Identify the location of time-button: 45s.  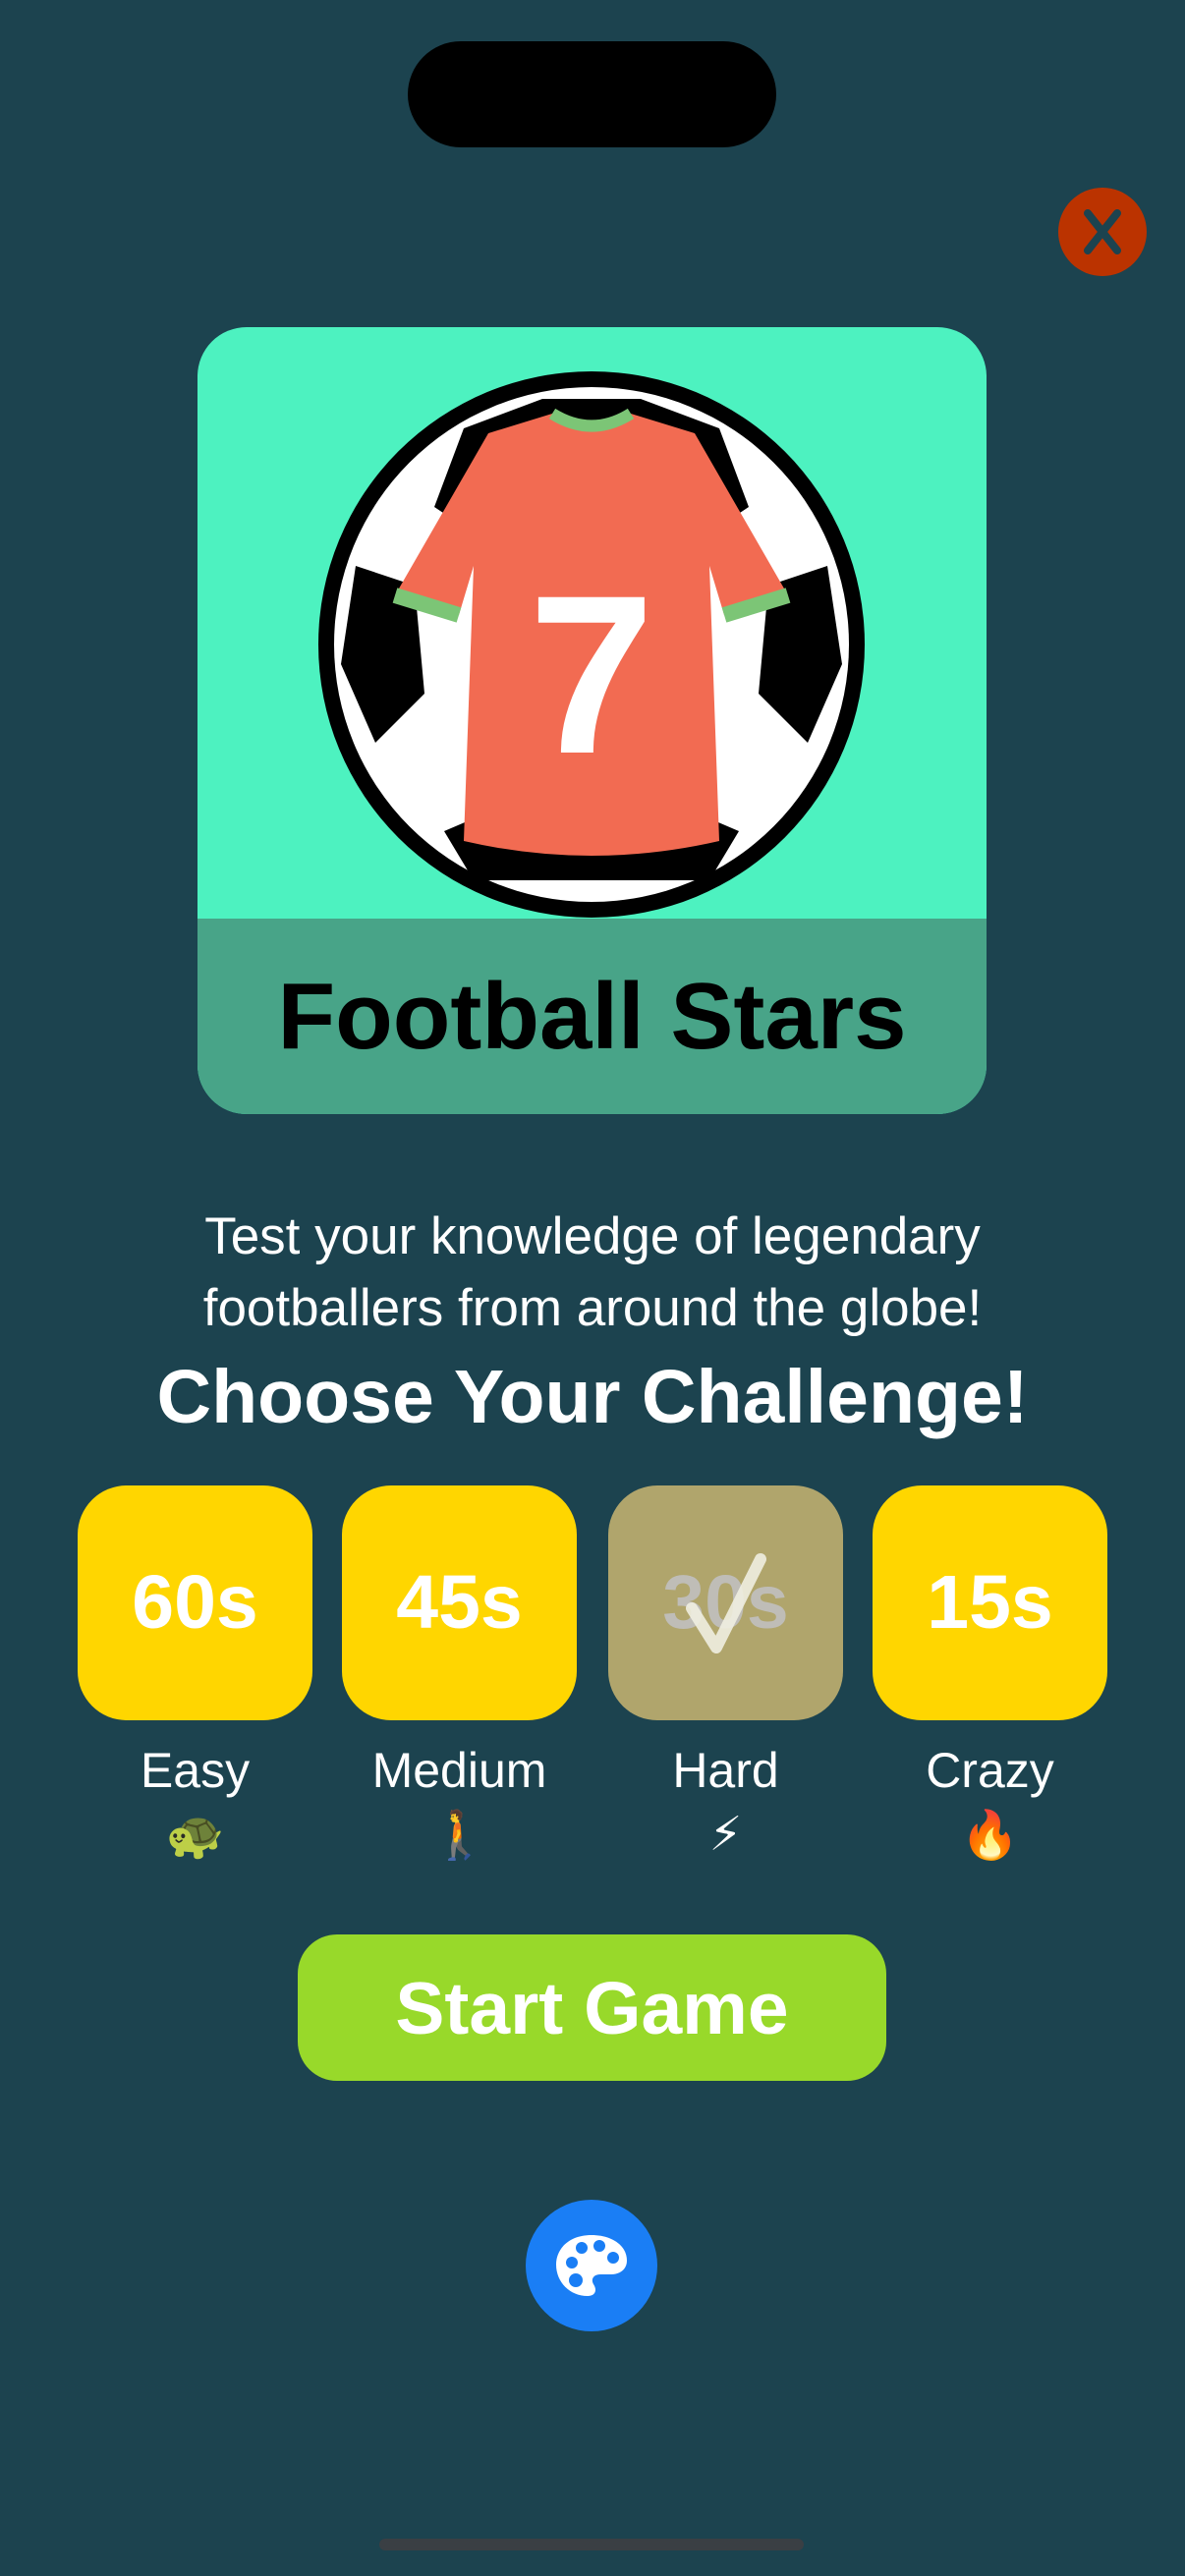
(460, 1602).